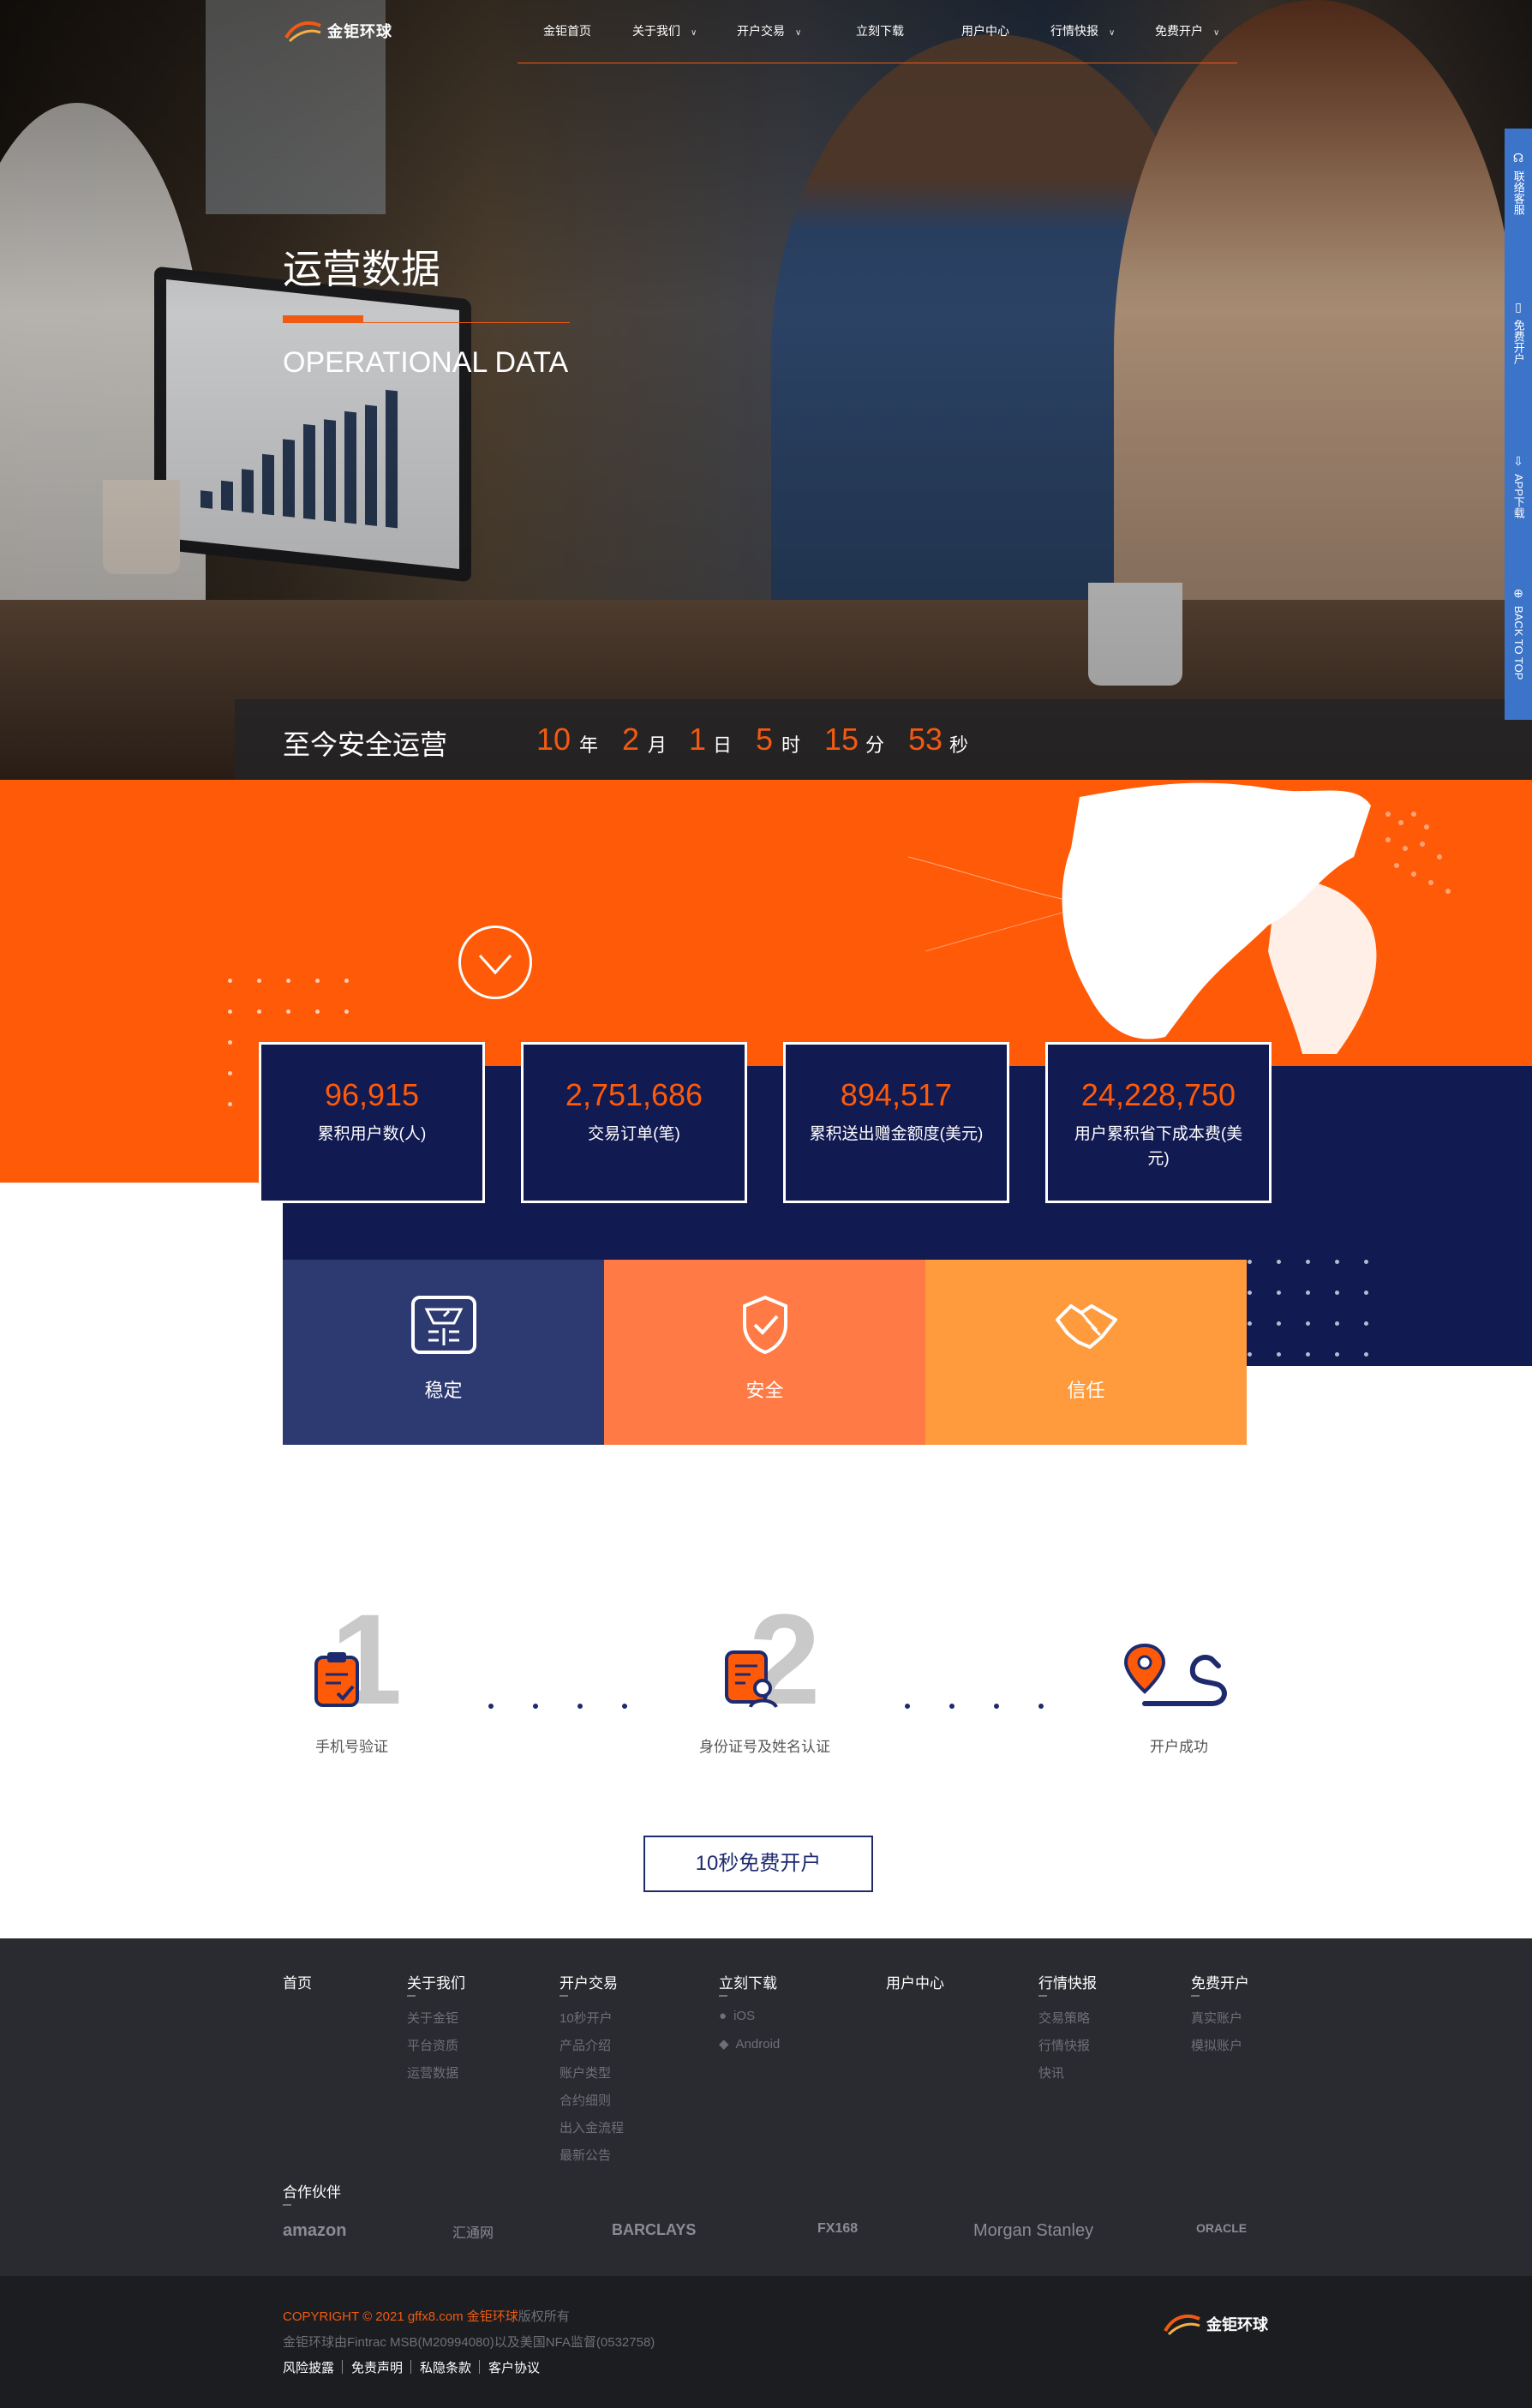  What do you see at coordinates (443, 1325) in the screenshot?
I see `scale-icon` at bounding box center [443, 1325].